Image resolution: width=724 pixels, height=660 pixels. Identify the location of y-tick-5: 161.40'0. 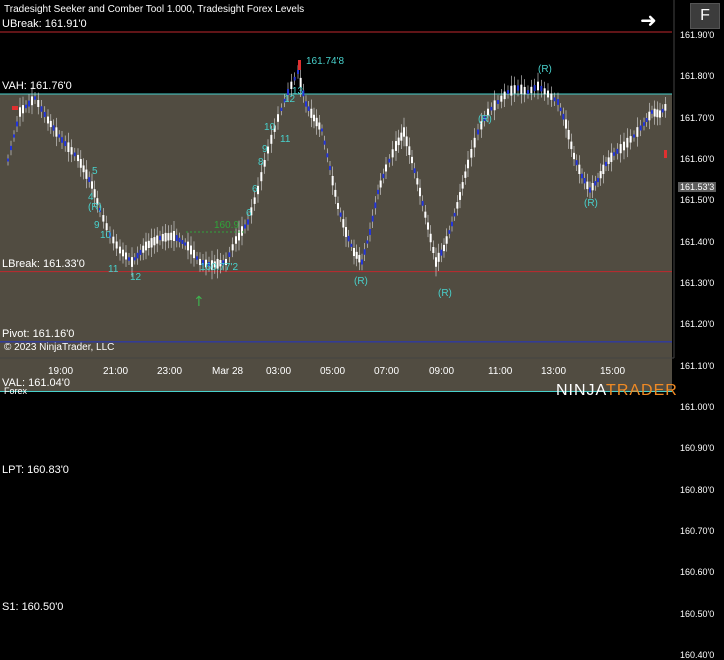
(697, 241).